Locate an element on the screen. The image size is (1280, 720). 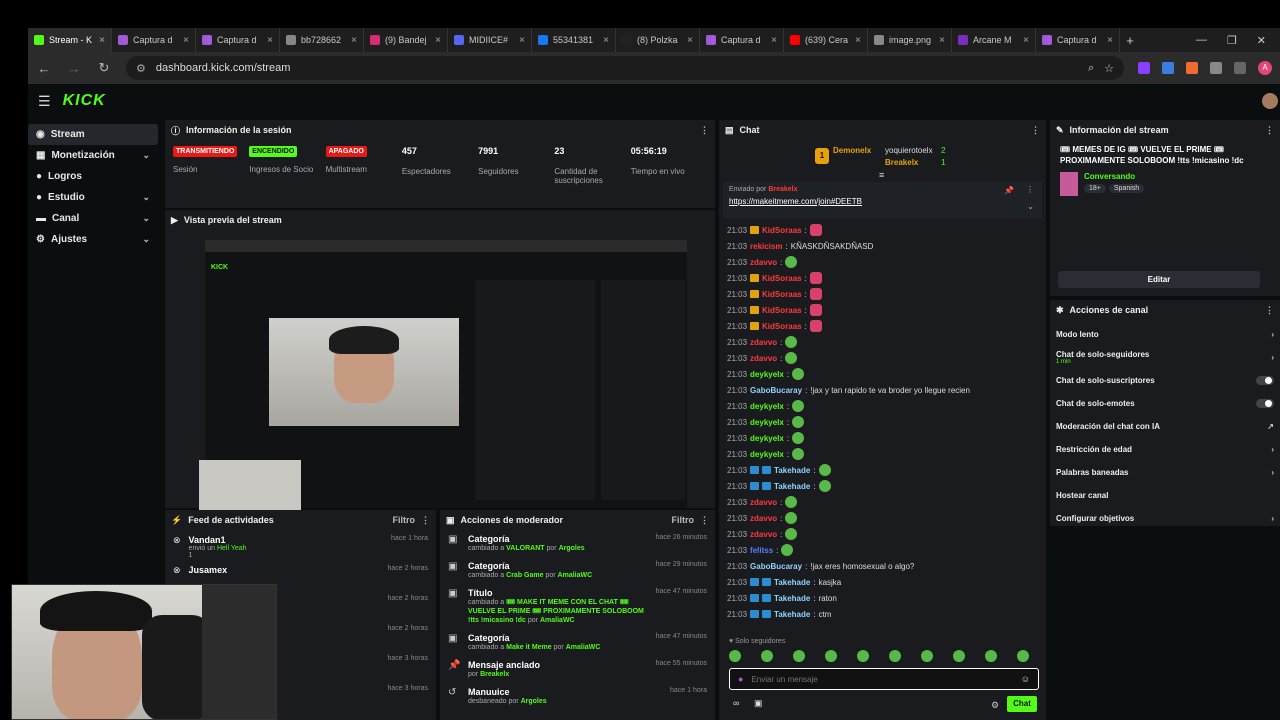
pinned-user: Breakelx is located at coordinates (782, 189).